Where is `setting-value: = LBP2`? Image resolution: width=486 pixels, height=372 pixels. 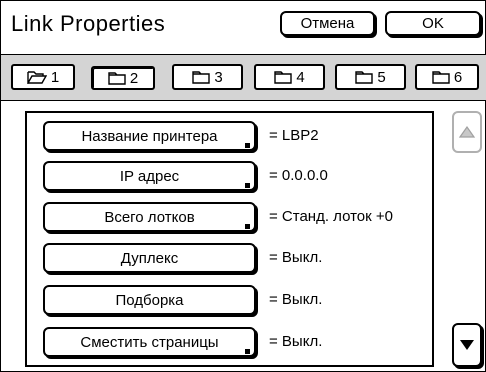 setting-value: = LBP2 is located at coordinates (294, 135).